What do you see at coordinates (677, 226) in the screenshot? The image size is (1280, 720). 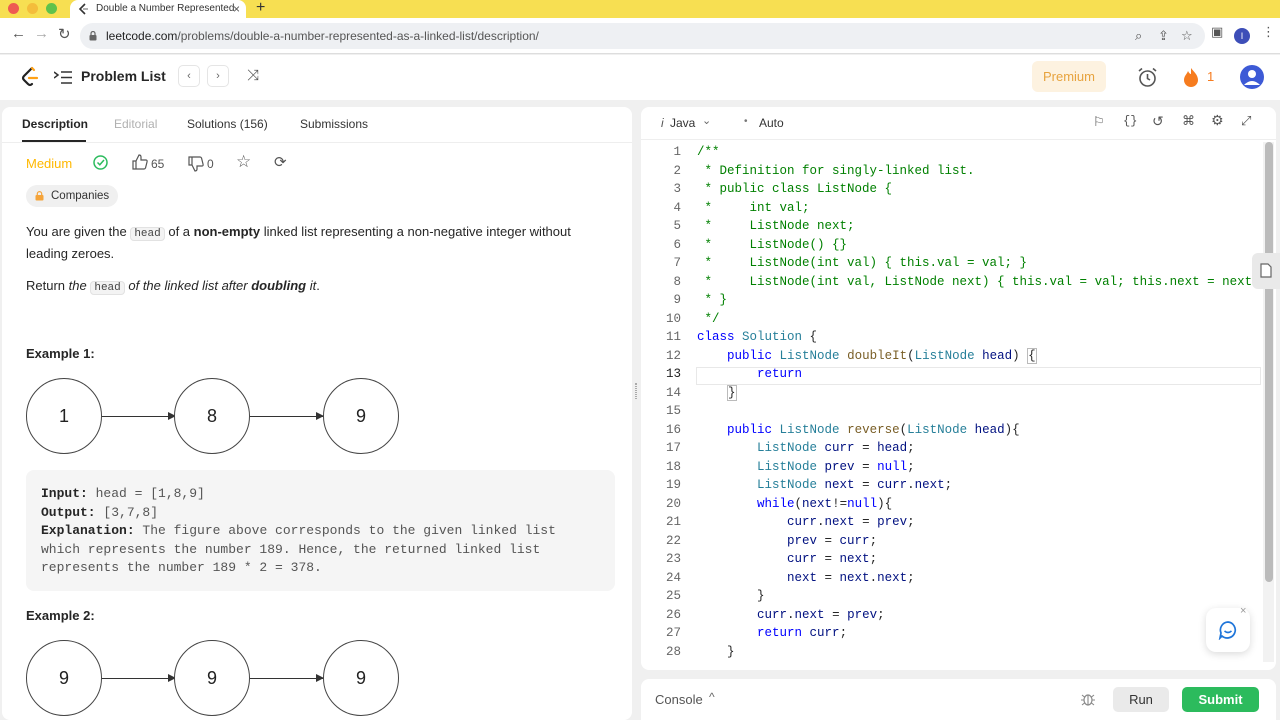 I see `line-number: 5` at bounding box center [677, 226].